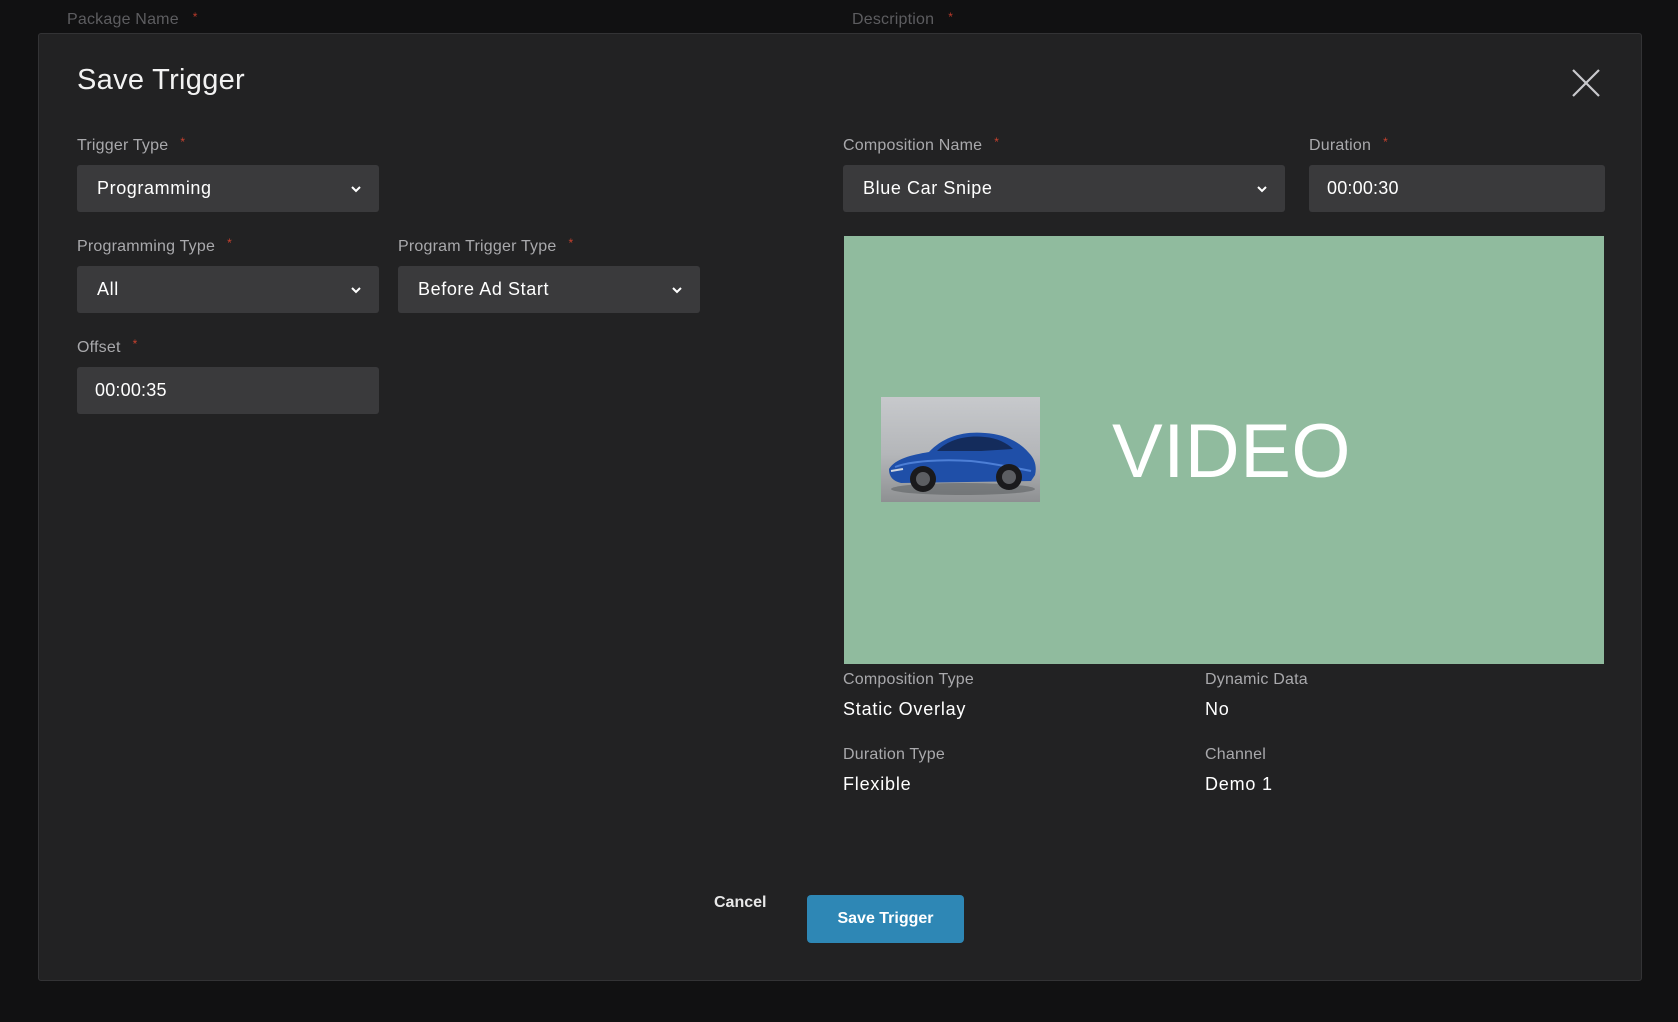 This screenshot has height=1022, width=1678. Describe the element at coordinates (161, 80) in the screenshot. I see `modal-title: Save Trigger` at that location.